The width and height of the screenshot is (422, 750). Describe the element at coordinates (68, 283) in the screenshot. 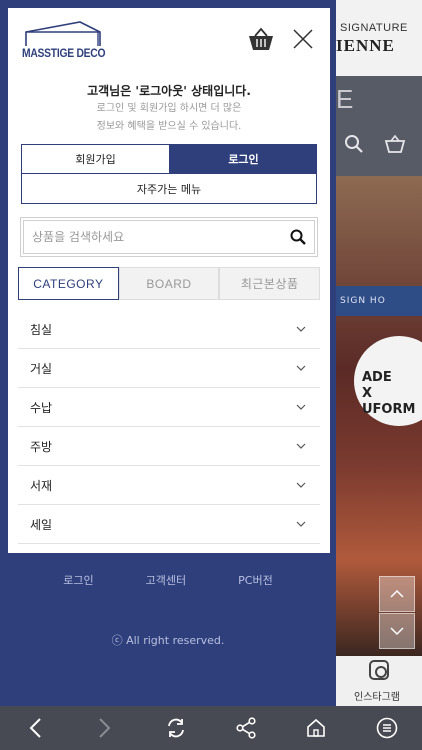

I see `tab-category: CATEGORY` at that location.